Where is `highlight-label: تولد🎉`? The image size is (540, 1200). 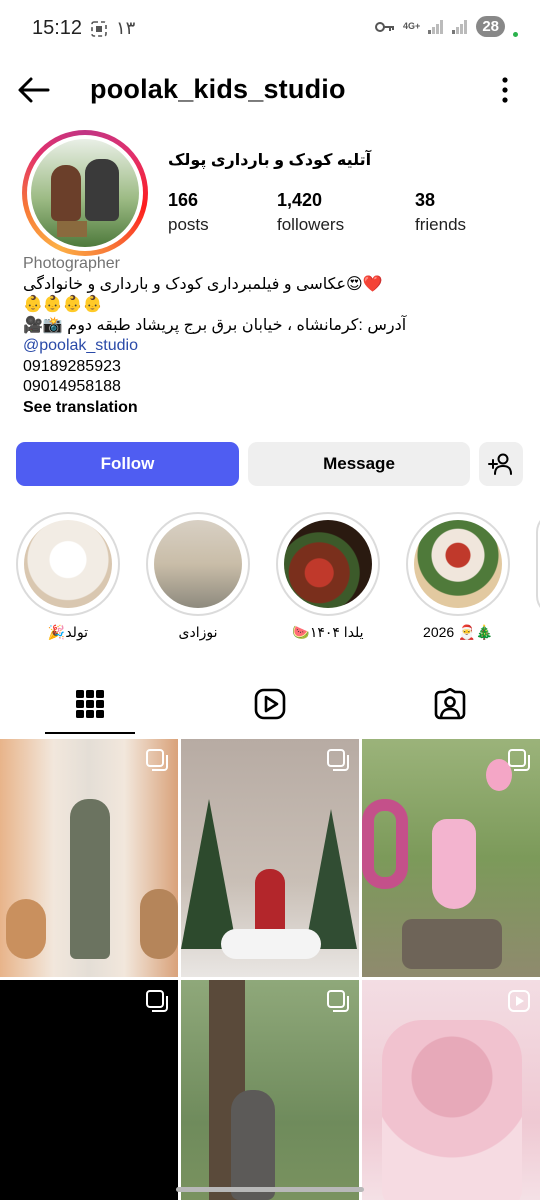 highlight-label: تولد🎉 is located at coordinates (68, 632).